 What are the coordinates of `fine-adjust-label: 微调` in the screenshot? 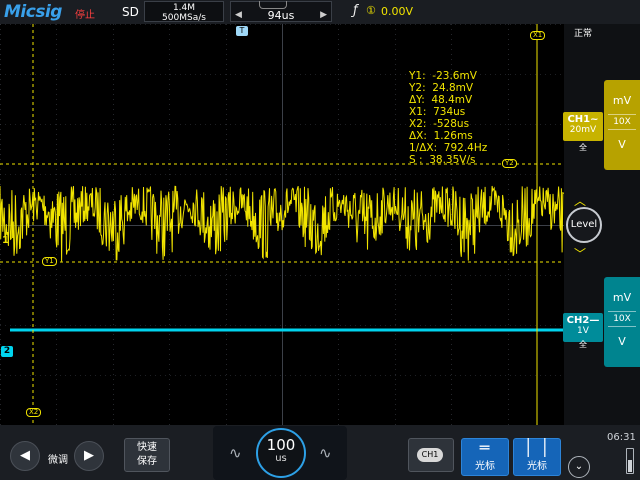 It's located at (58, 460).